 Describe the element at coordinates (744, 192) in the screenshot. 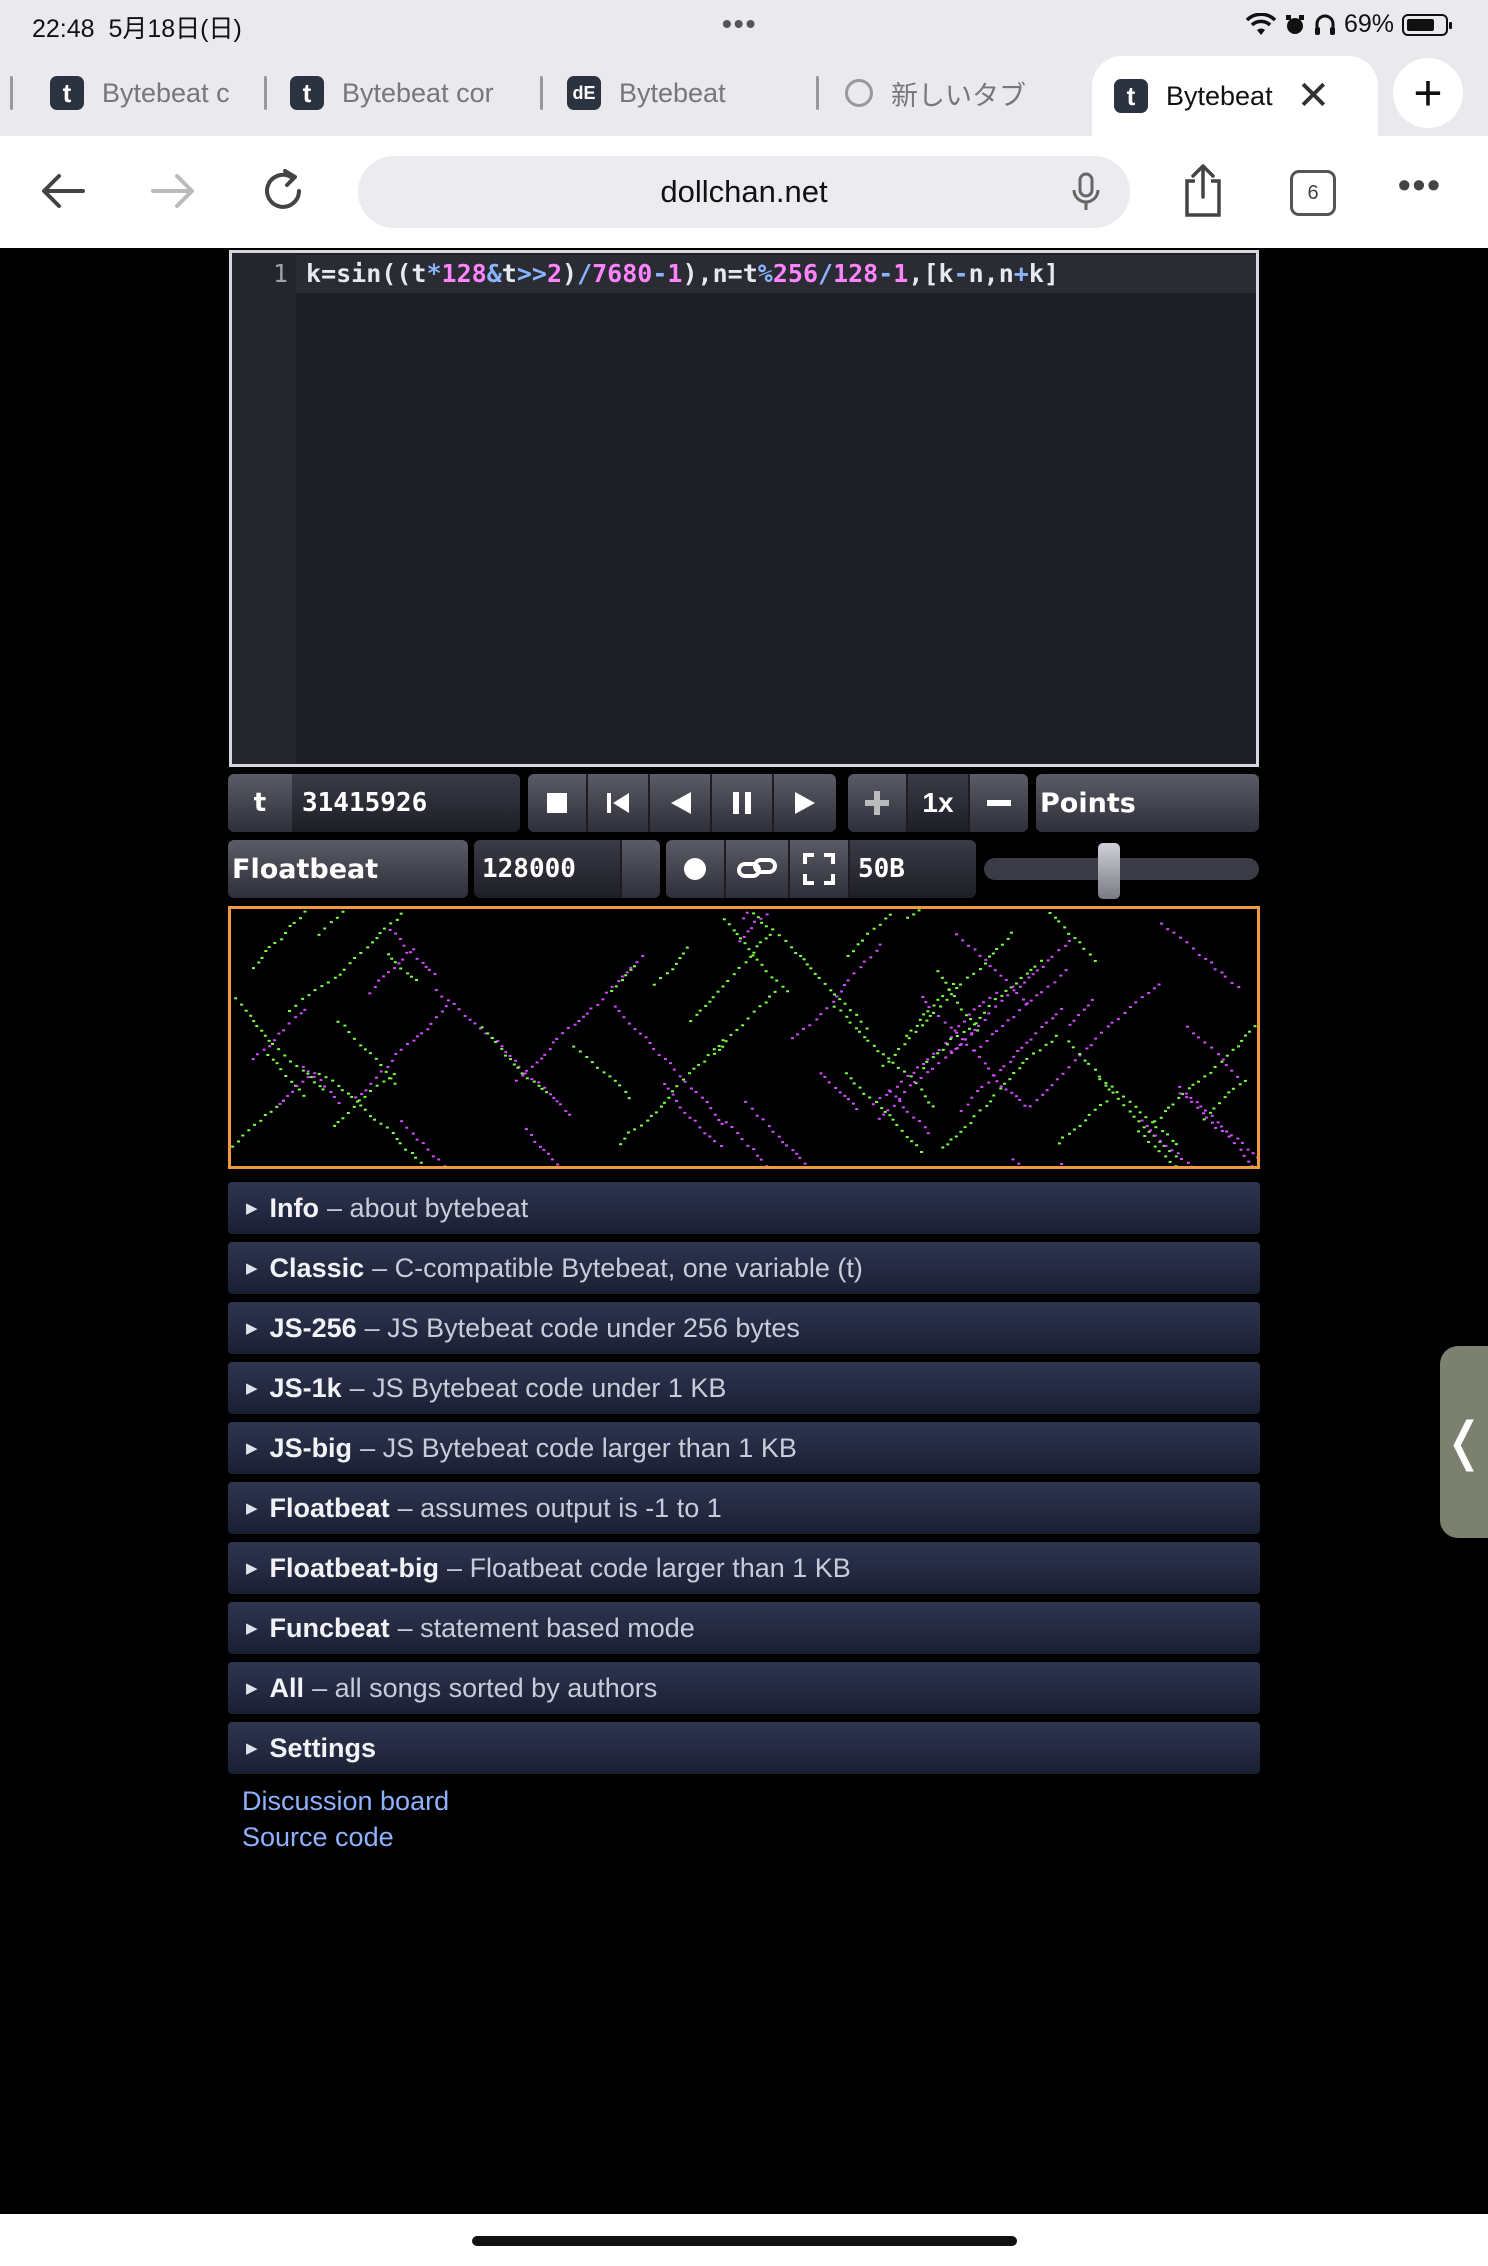

I see `address-bar: dollchan.net` at that location.